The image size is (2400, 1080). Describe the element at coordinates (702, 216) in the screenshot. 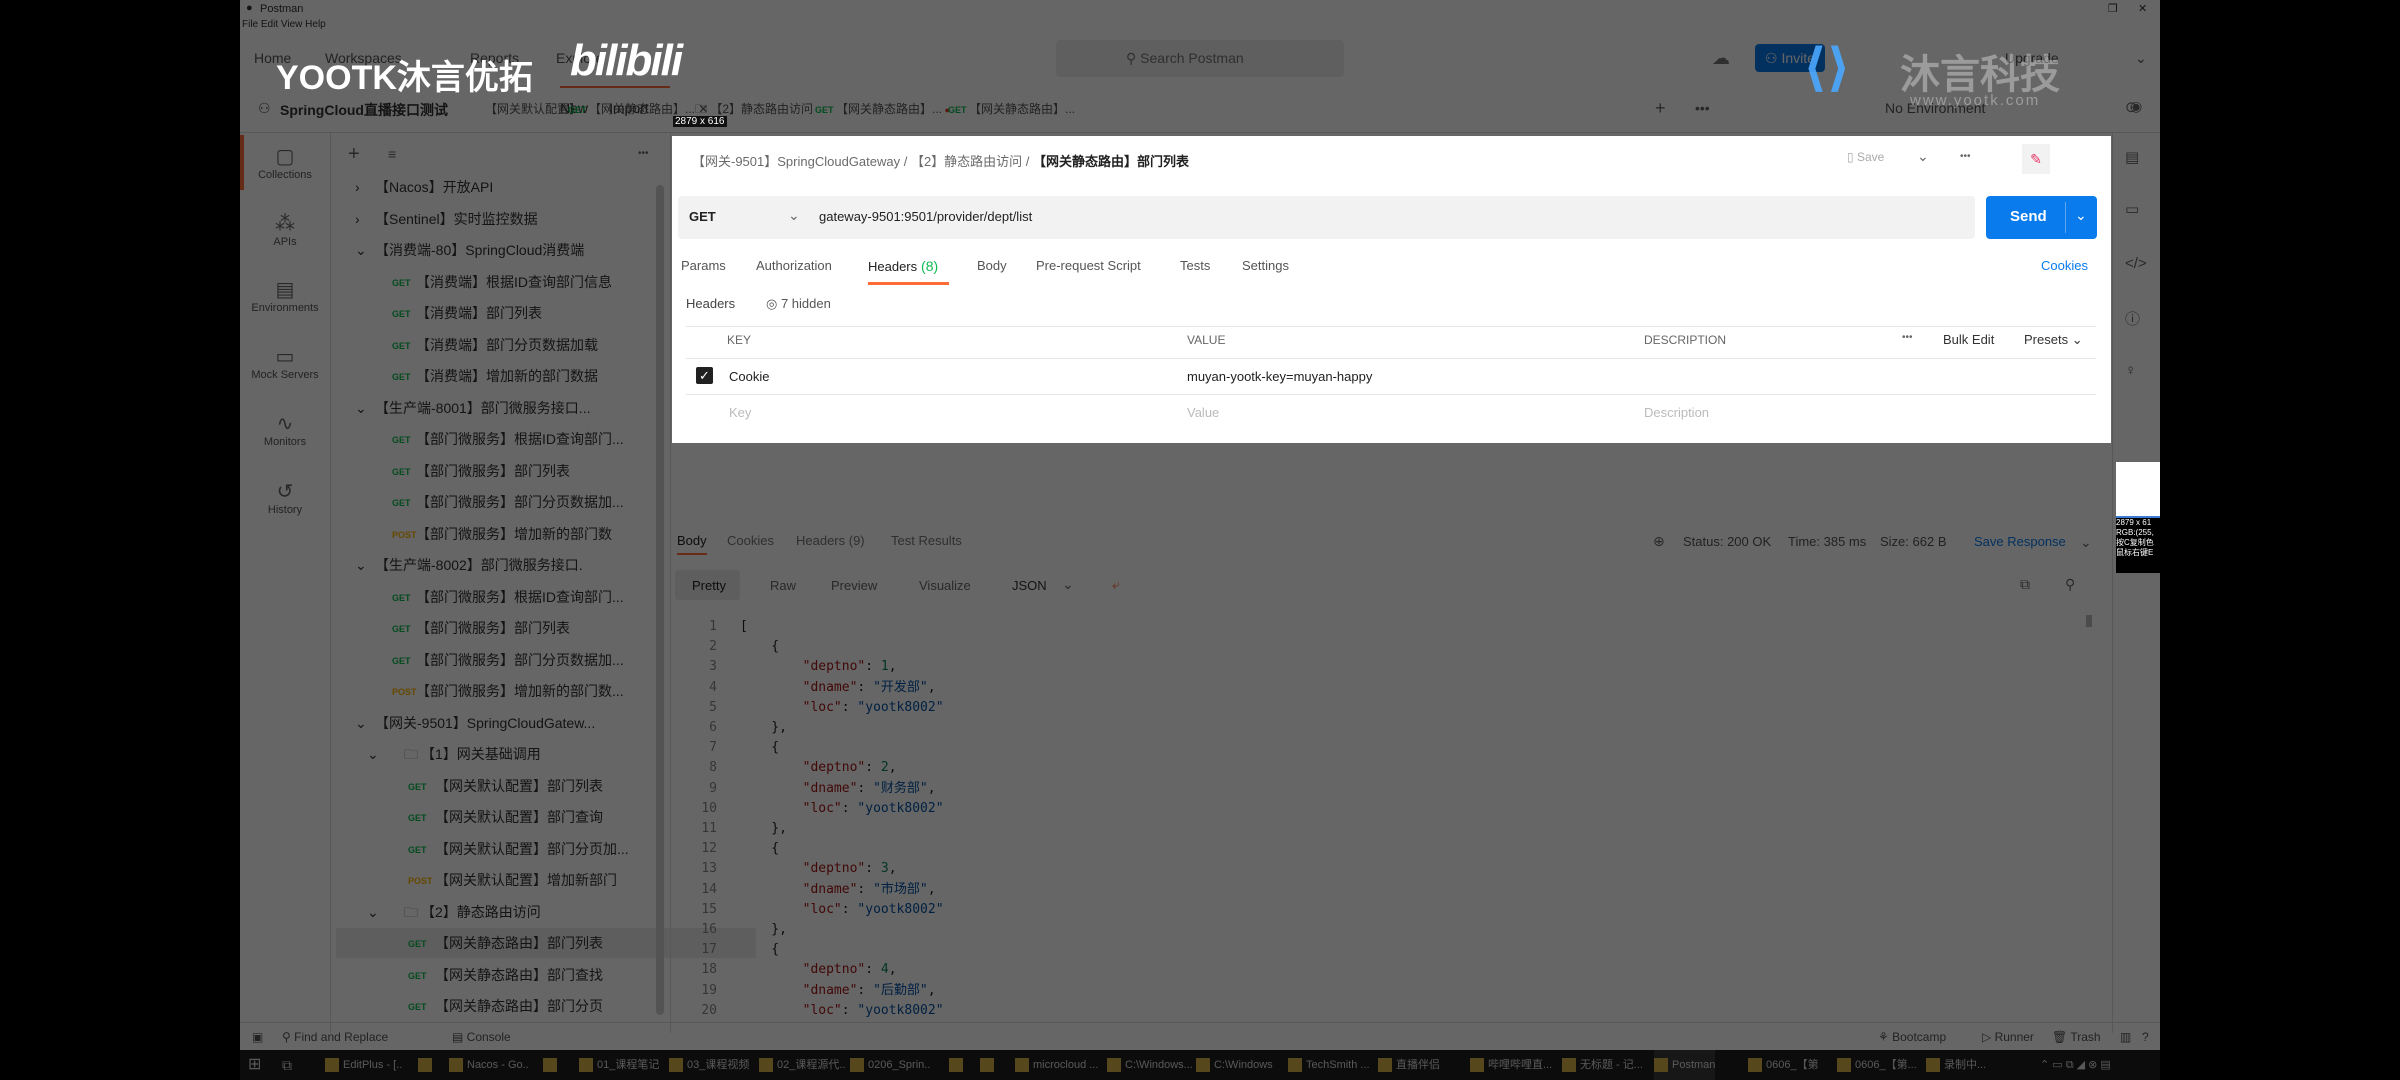

I see `method-select: GET` at that location.